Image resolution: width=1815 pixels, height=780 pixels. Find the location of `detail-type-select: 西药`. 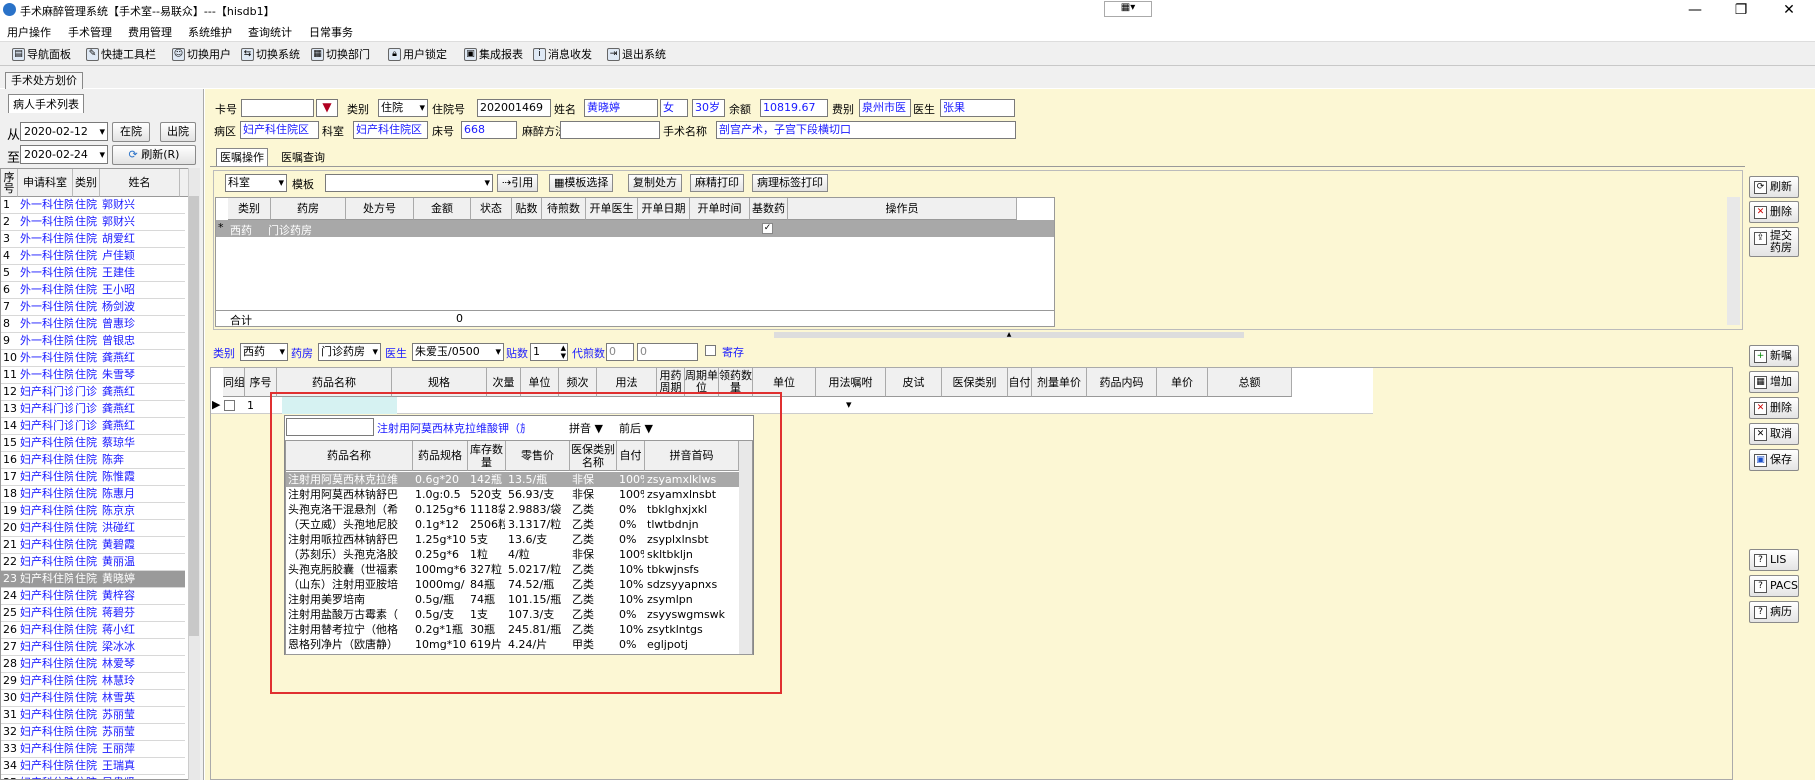

detail-type-select: 西药 is located at coordinates (264, 352).